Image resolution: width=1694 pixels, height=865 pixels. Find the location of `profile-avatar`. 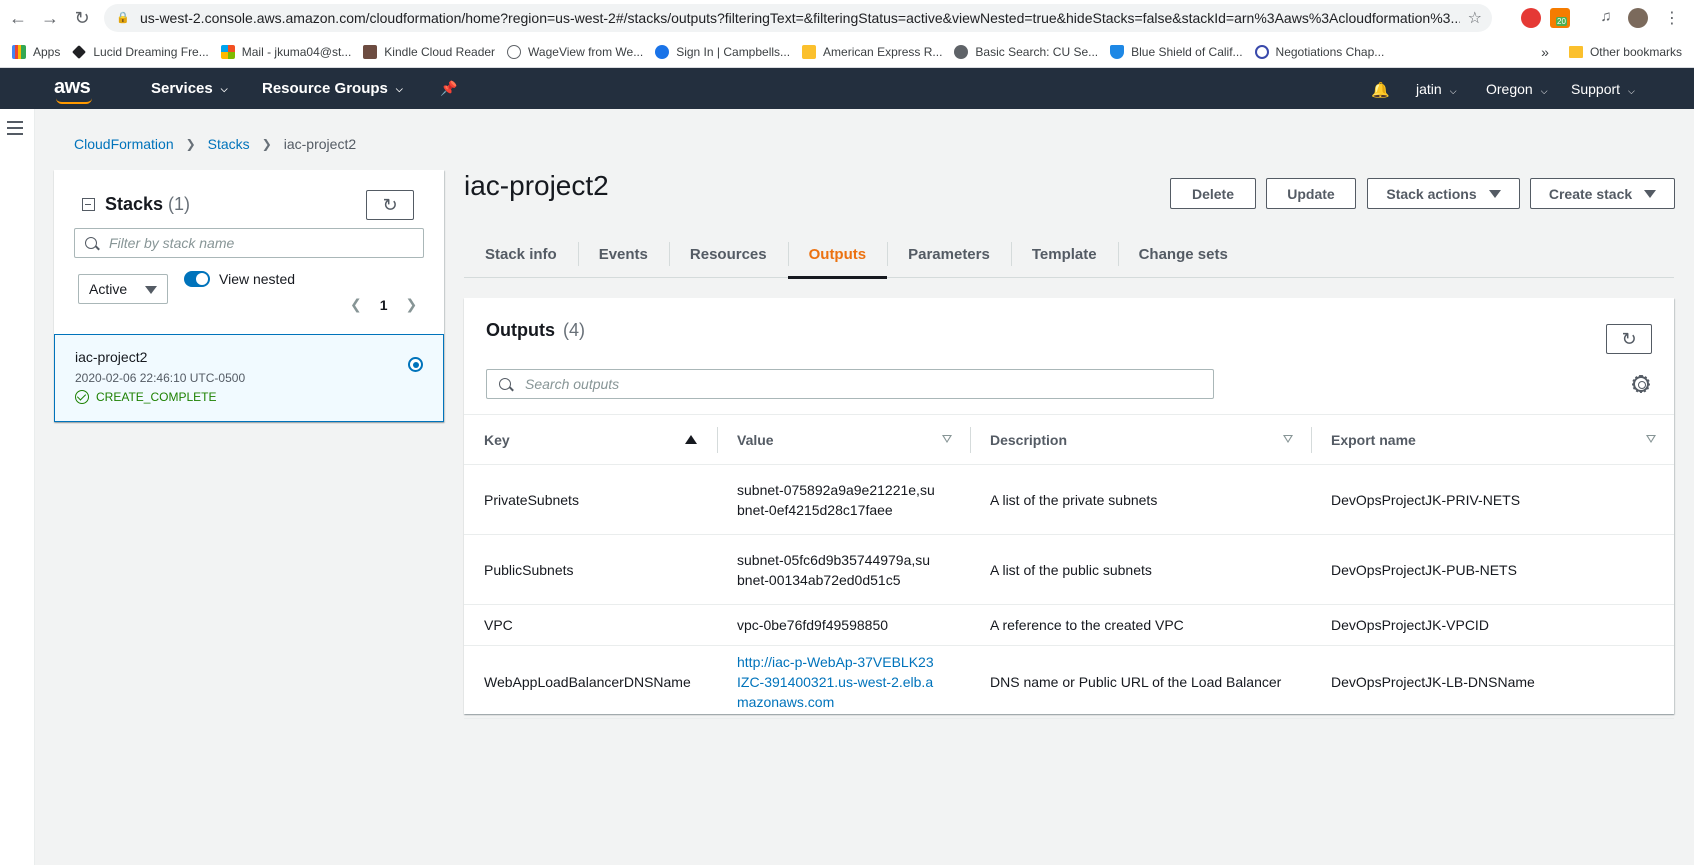

profile-avatar is located at coordinates (1638, 18).